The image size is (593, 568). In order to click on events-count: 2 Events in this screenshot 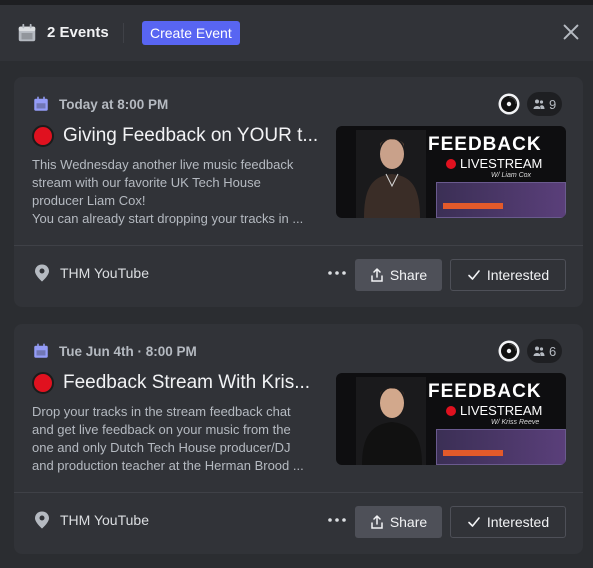, I will do `click(78, 32)`.